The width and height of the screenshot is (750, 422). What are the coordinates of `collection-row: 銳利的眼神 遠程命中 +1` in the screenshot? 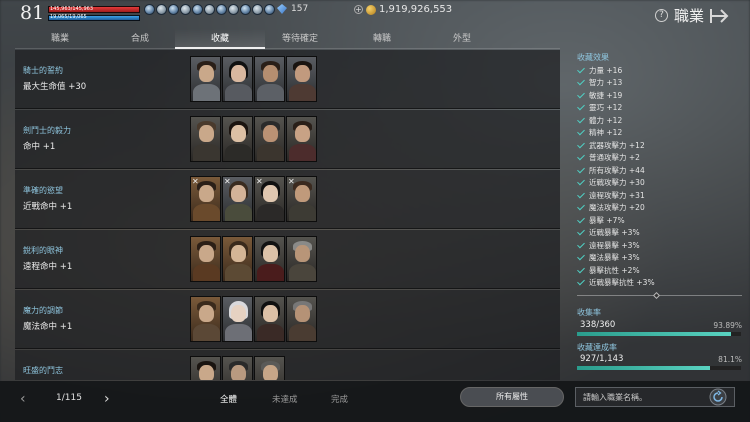 It's located at (287, 259).